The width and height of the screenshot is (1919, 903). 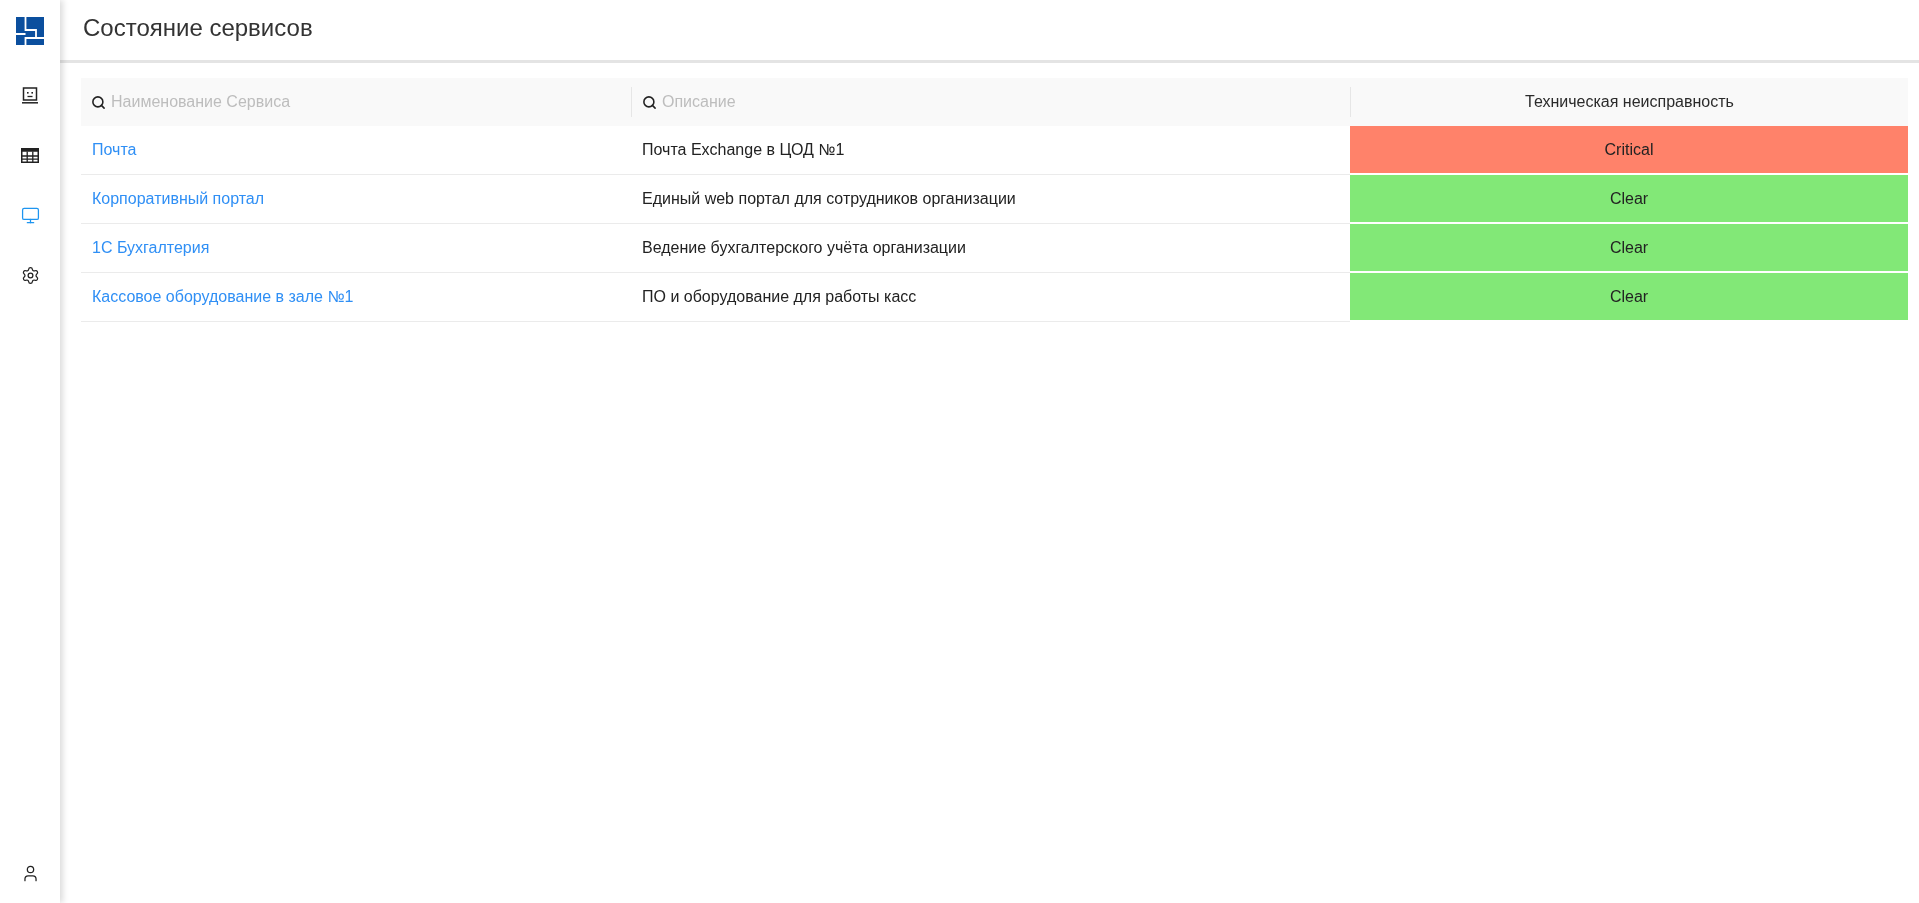 I want to click on search-field: Описание, so click(x=990, y=102).